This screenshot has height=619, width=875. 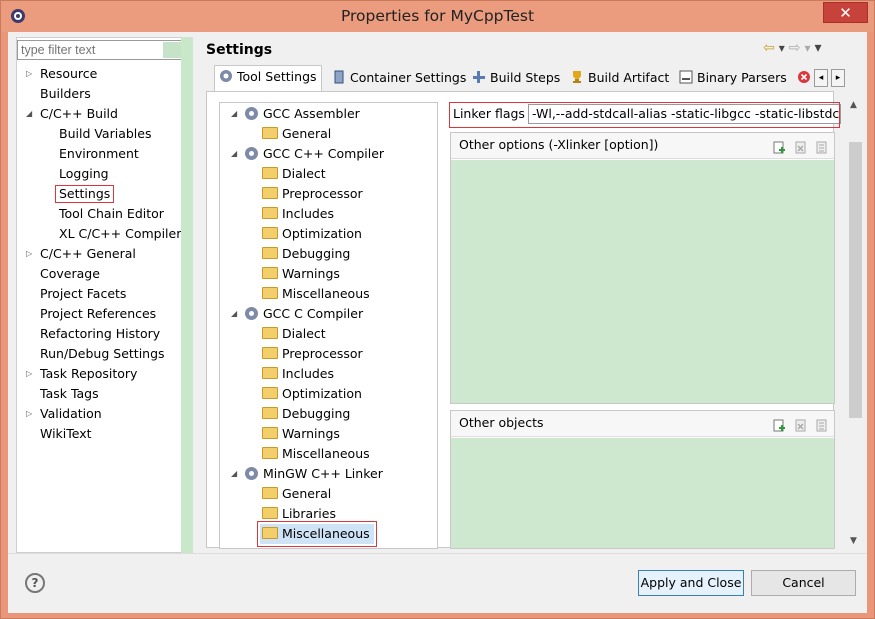 I want to click on tool-tree-label: GCC C++ Compiler, so click(x=324, y=153).